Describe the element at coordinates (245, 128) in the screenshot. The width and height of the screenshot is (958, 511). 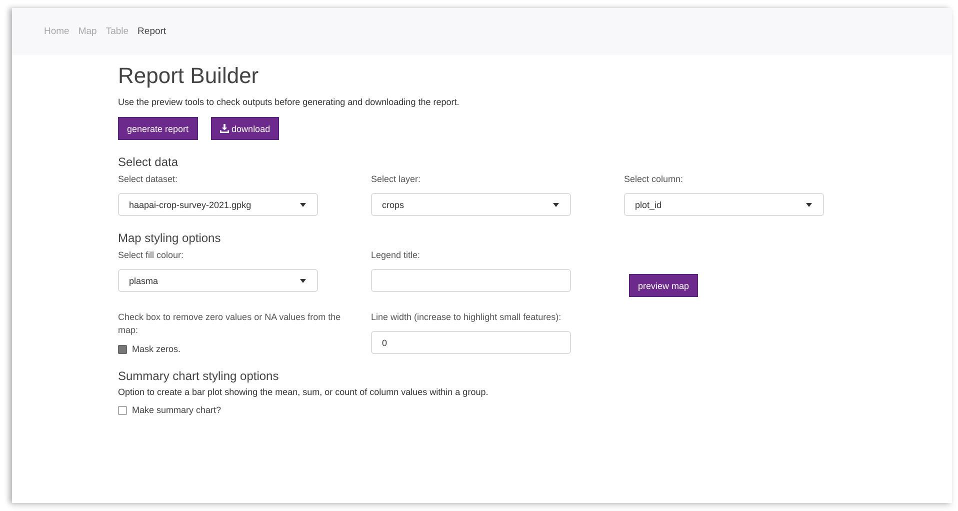
I see `download-button: download` at that location.